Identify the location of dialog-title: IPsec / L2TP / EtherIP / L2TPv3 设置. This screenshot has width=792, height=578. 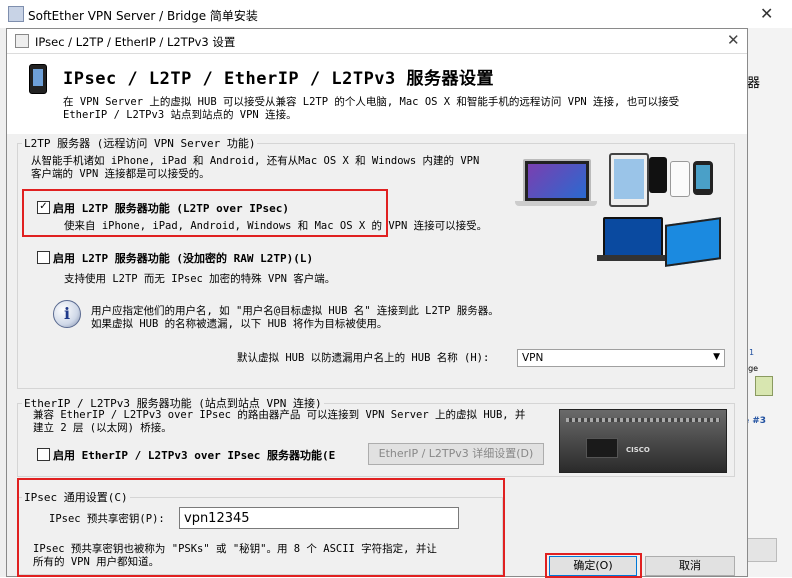
(135, 42).